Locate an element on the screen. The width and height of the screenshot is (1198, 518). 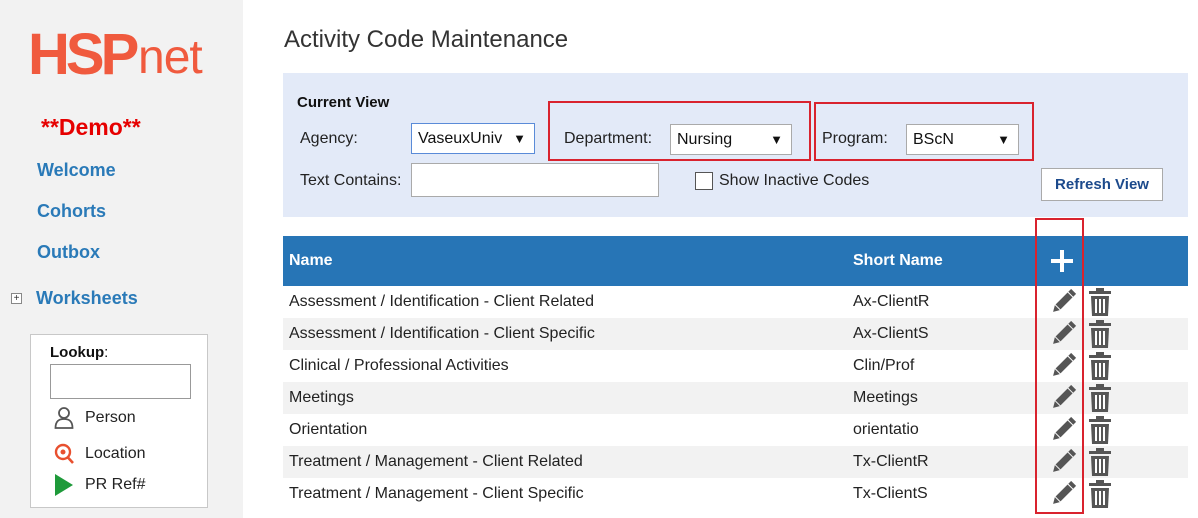
cell-name: Orientation is located at coordinates (328, 429).